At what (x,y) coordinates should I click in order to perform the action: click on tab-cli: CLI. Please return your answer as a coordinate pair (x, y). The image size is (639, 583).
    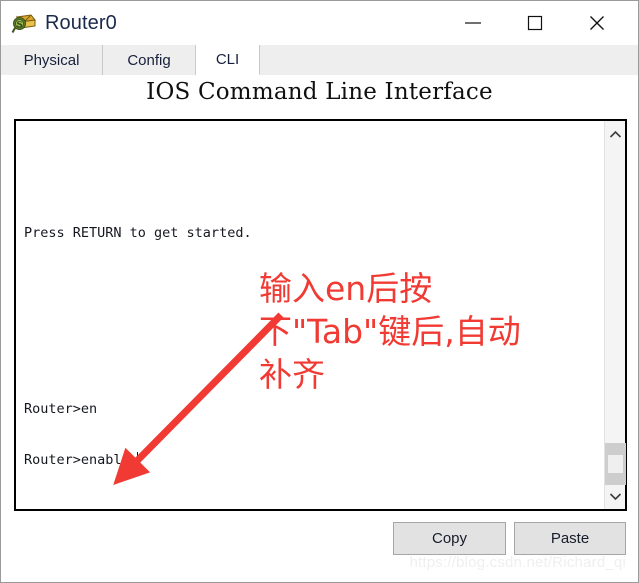
    Looking at the image, I should click on (228, 60).